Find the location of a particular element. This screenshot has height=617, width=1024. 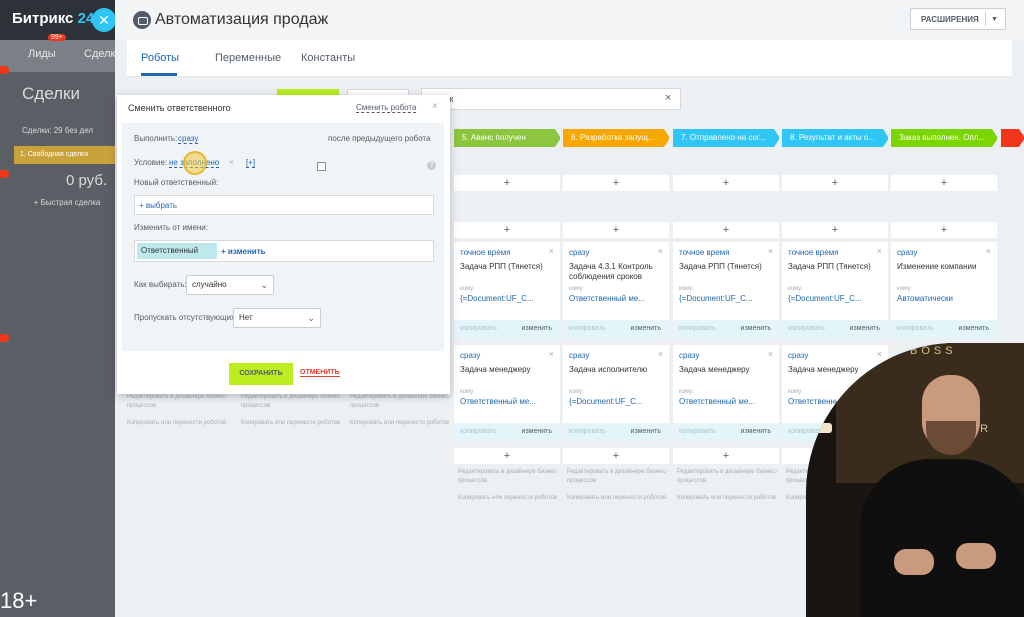

search-input: иск × is located at coordinates (551, 99).